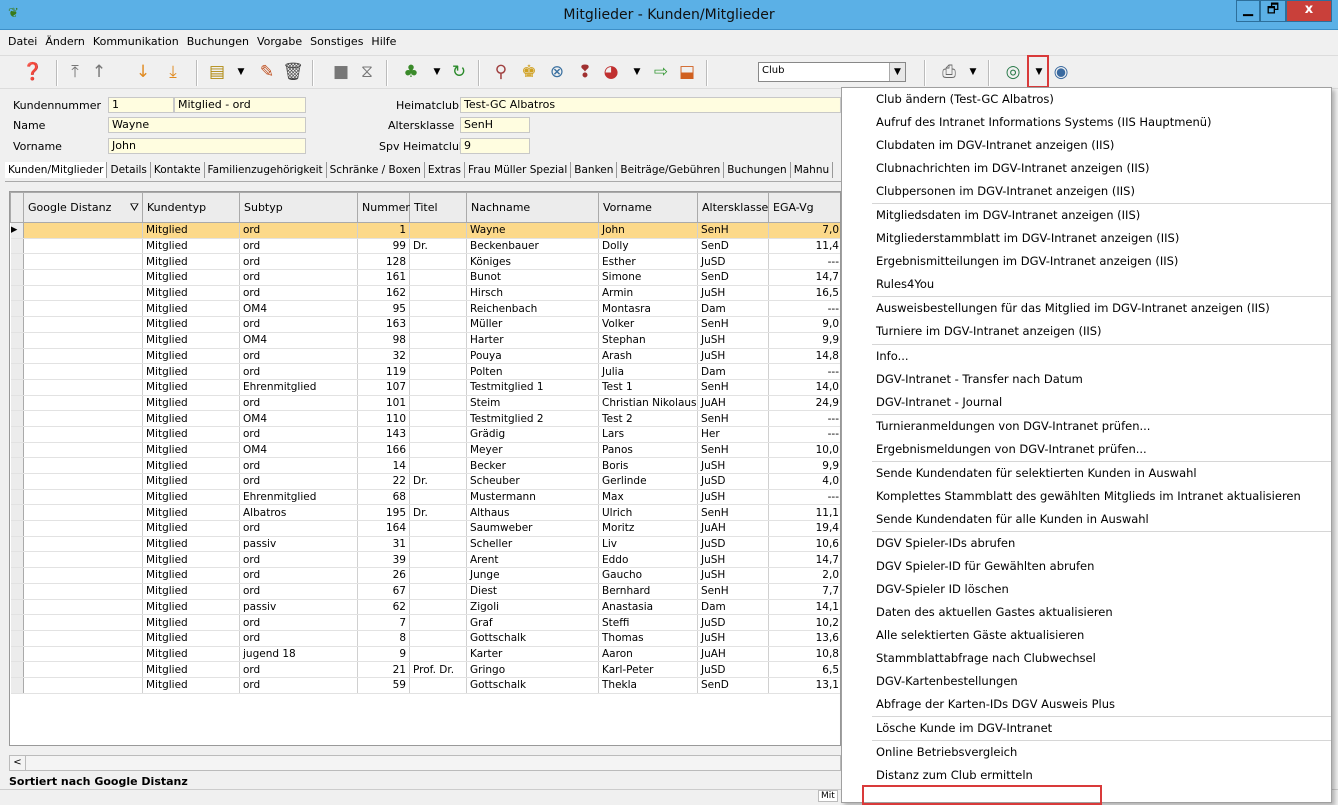 This screenshot has width=1338, height=805. I want to click on table-cell: 8, so click(383, 638).